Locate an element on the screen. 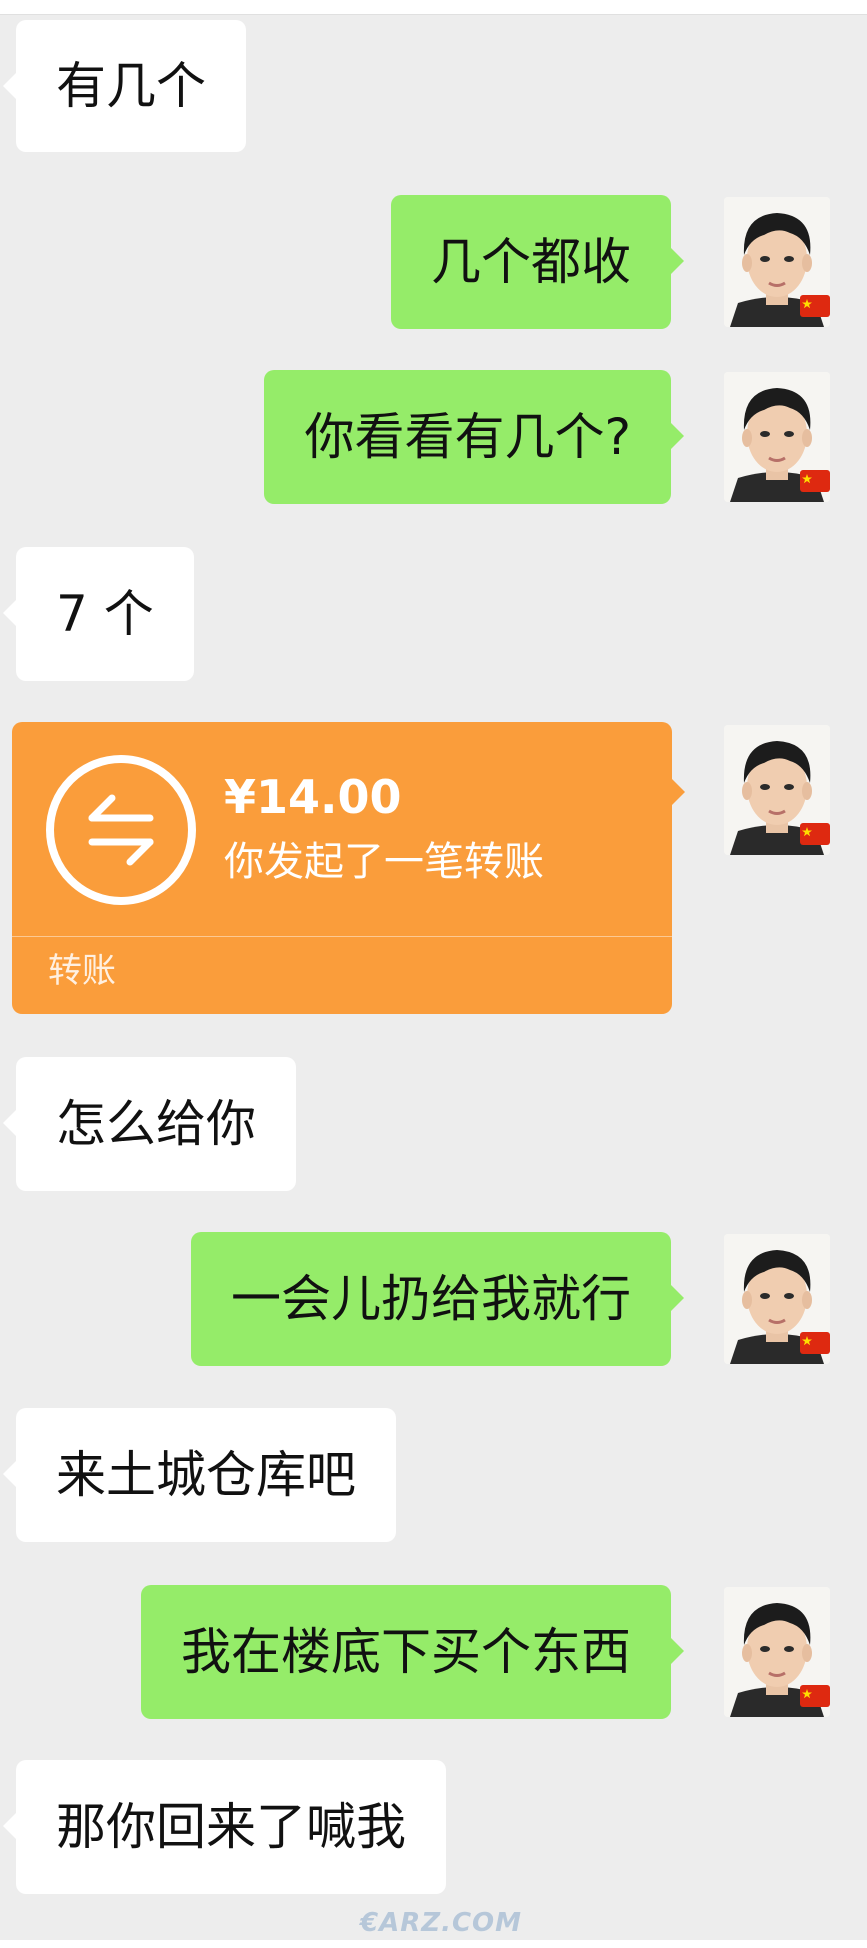  message-bubble-outgoing: 你看看有几个? is located at coordinates (474, 437).